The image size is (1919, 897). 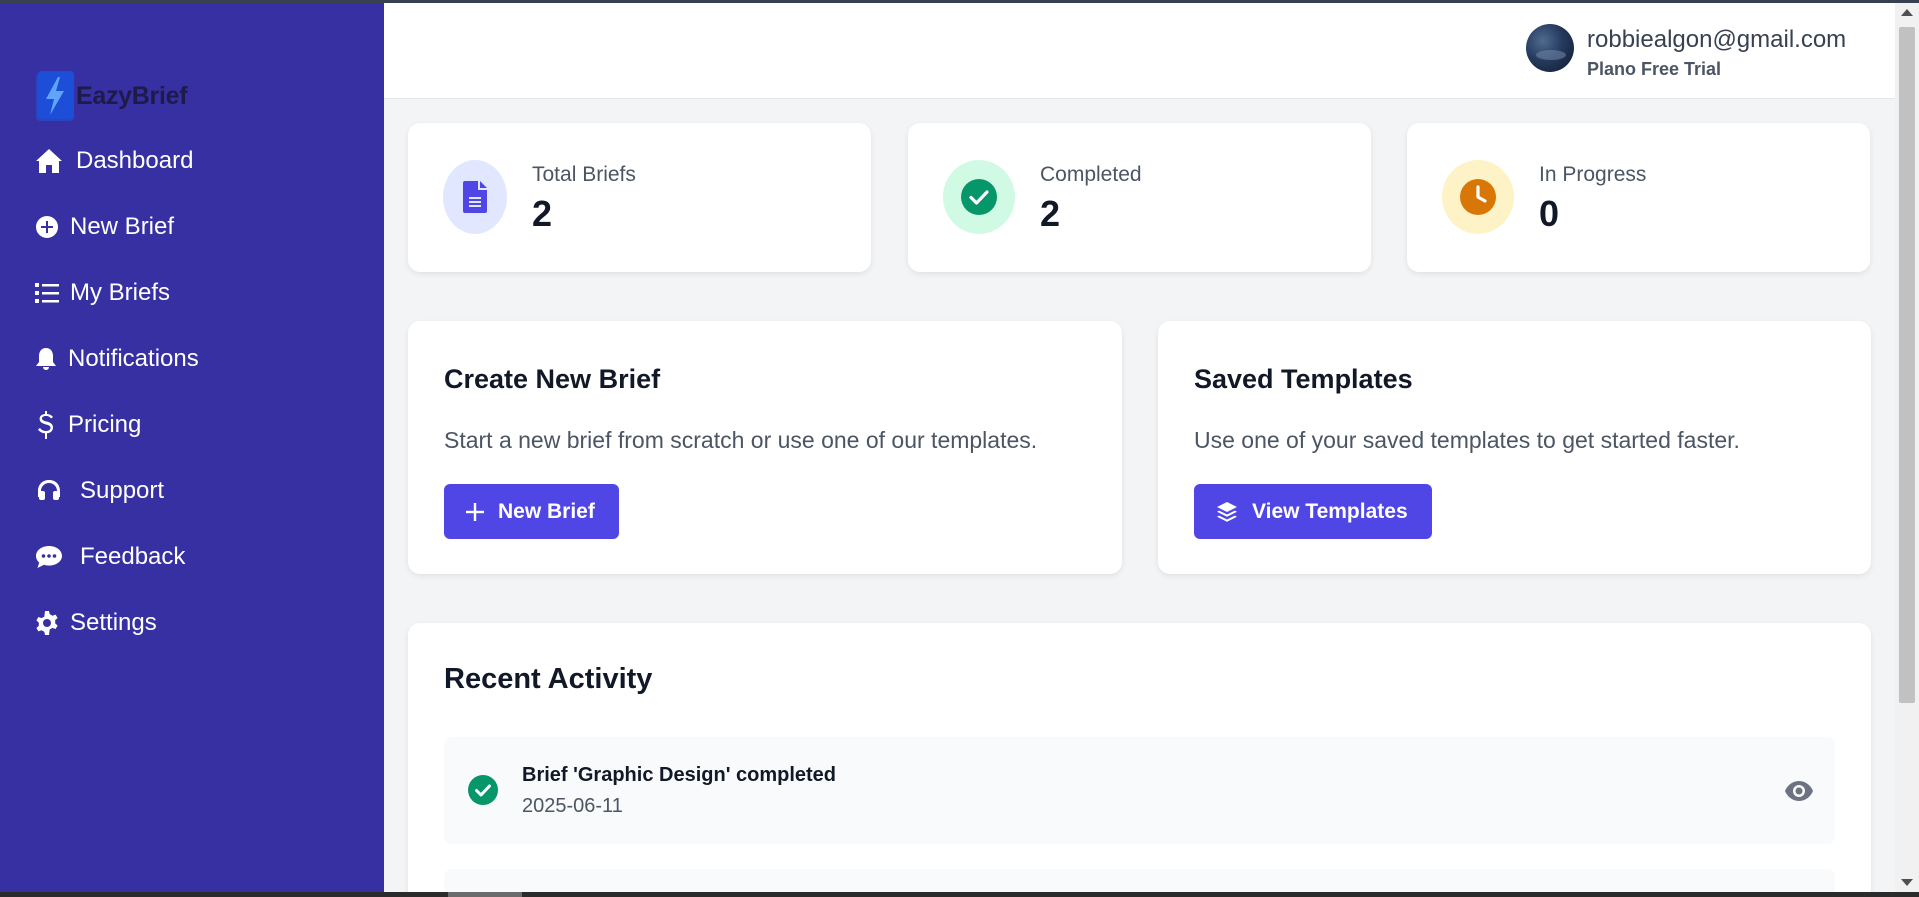 What do you see at coordinates (133, 556) in the screenshot?
I see `sidebar-item-label: Feedback` at bounding box center [133, 556].